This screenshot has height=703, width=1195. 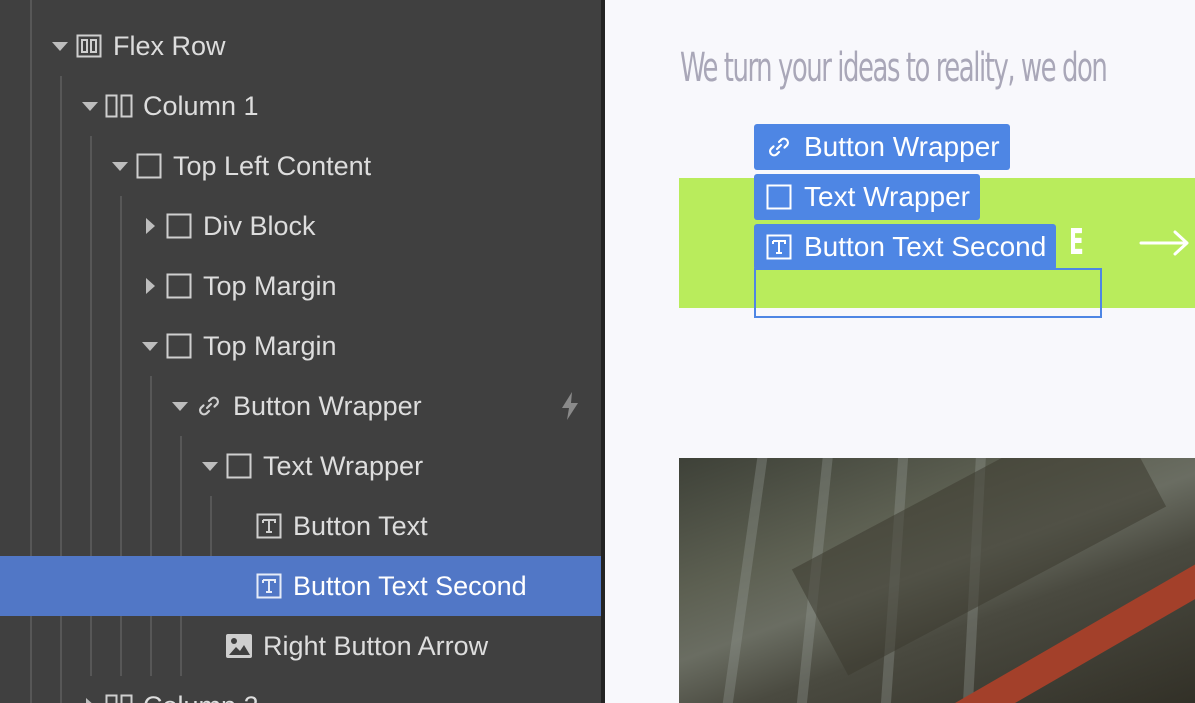 What do you see at coordinates (925, 246) in the screenshot?
I see `badge-label: Button Text Second` at bounding box center [925, 246].